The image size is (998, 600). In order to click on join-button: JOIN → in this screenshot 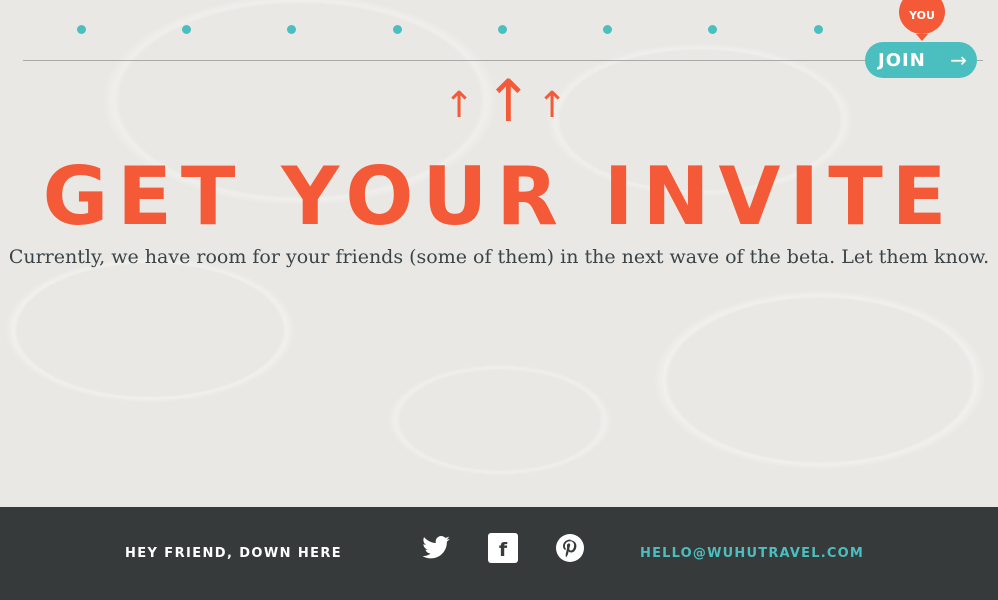, I will do `click(921, 60)`.